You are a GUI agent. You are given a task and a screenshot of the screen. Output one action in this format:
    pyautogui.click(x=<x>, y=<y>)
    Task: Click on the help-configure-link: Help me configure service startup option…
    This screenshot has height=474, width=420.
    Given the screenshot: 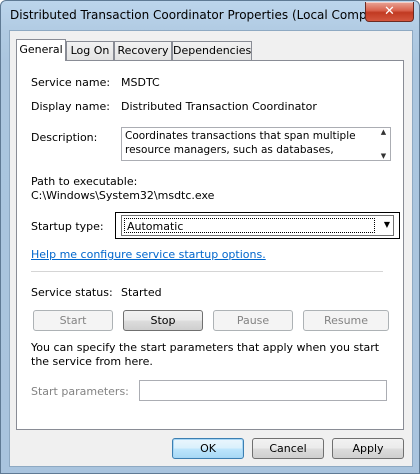 What is the action you would take?
    pyautogui.click(x=148, y=254)
    